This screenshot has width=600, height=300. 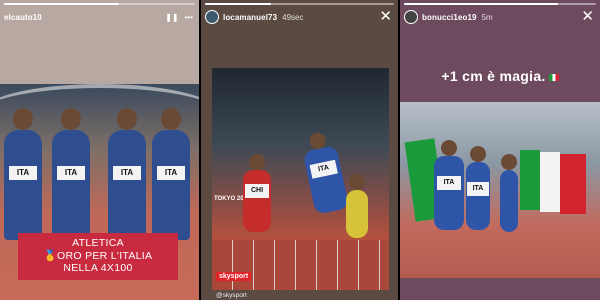 What do you see at coordinates (98, 17) in the screenshot?
I see `story-header: elcauto10 ❚❚ •••` at bounding box center [98, 17].